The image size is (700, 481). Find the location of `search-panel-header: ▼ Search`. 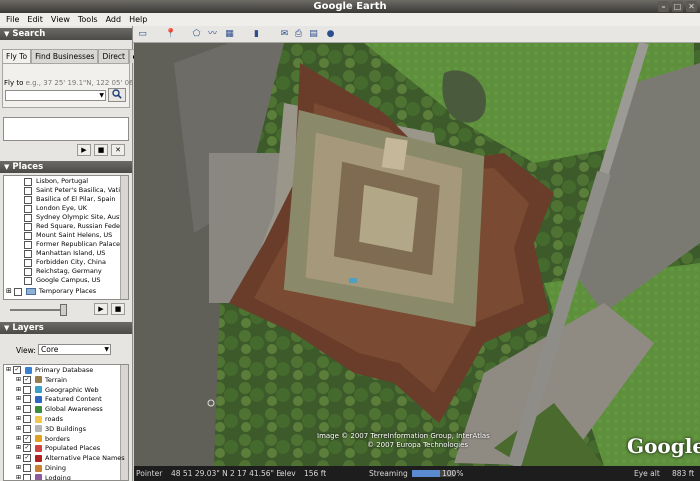

search-panel-header: ▼ Search is located at coordinates (66, 34).